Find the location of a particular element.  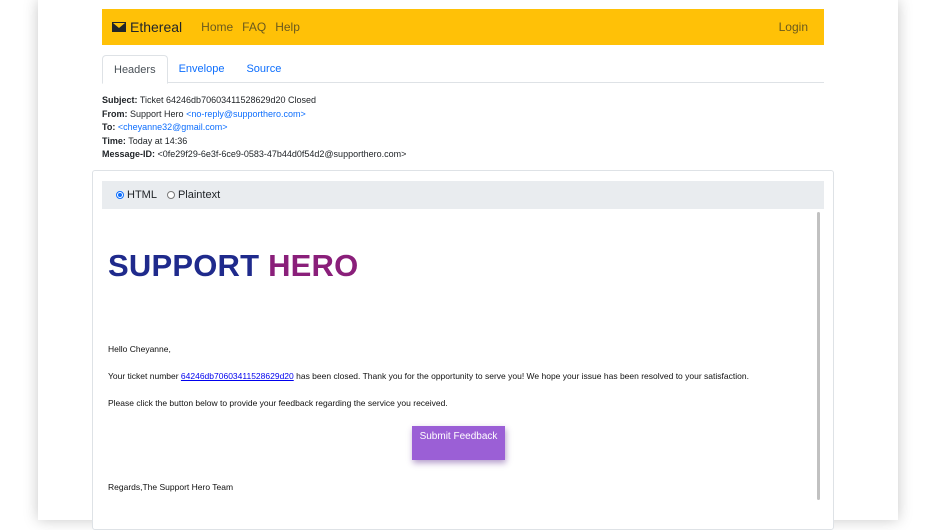

support-hero-logo: SUPPORT HERO is located at coordinates (233, 266).